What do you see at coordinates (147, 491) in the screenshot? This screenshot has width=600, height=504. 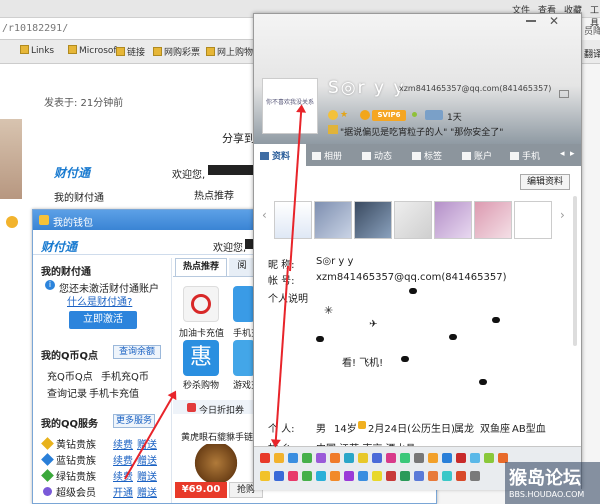 I see `gift-super-link: 赠送` at bounding box center [147, 491].